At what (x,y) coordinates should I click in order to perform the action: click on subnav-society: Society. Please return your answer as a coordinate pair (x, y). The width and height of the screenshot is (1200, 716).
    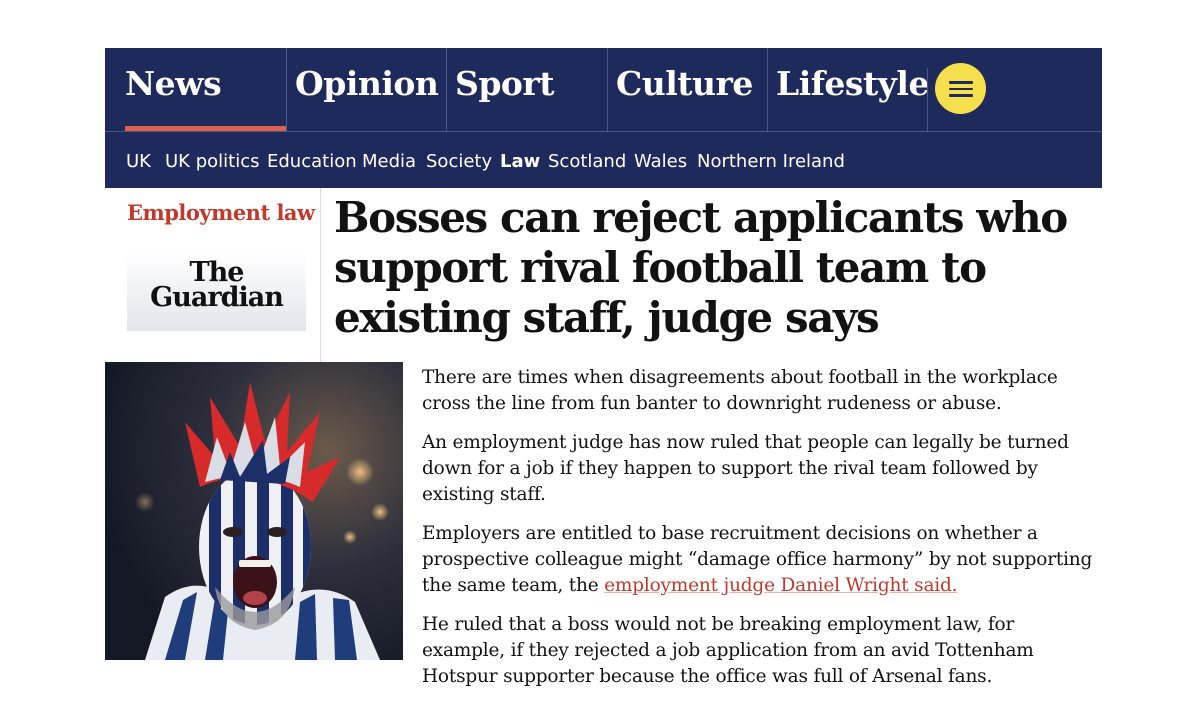
    Looking at the image, I should click on (459, 161).